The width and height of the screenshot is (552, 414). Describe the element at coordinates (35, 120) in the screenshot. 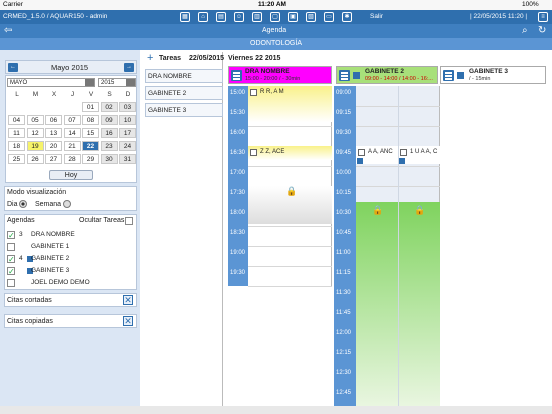

I see `calendar-day: 05` at that location.